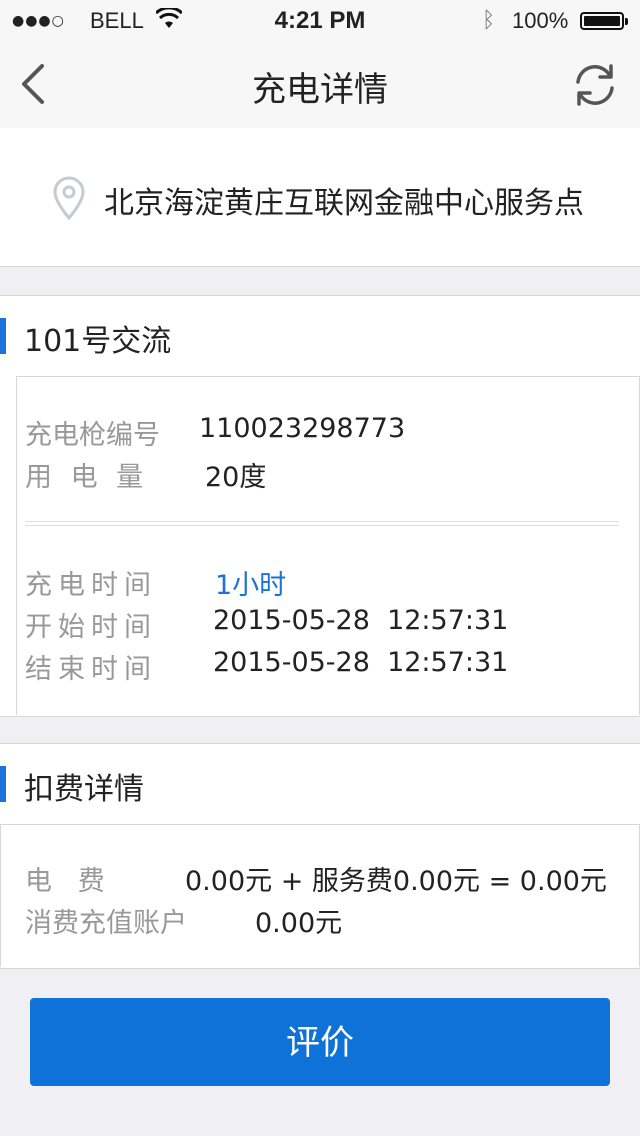  Describe the element at coordinates (91, 627) in the screenshot. I see `start-time-label: 开始时间` at that location.